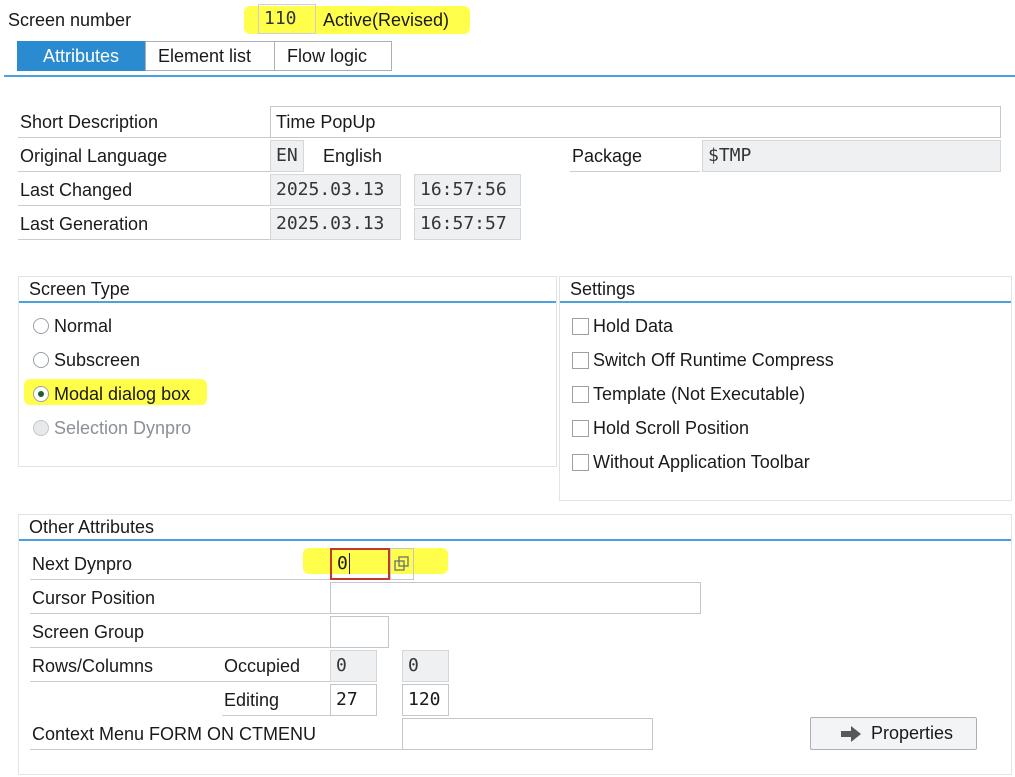 This screenshot has width=1015, height=777. What do you see at coordinates (333, 56) in the screenshot?
I see `tab-flow-logic: Flow logic` at bounding box center [333, 56].